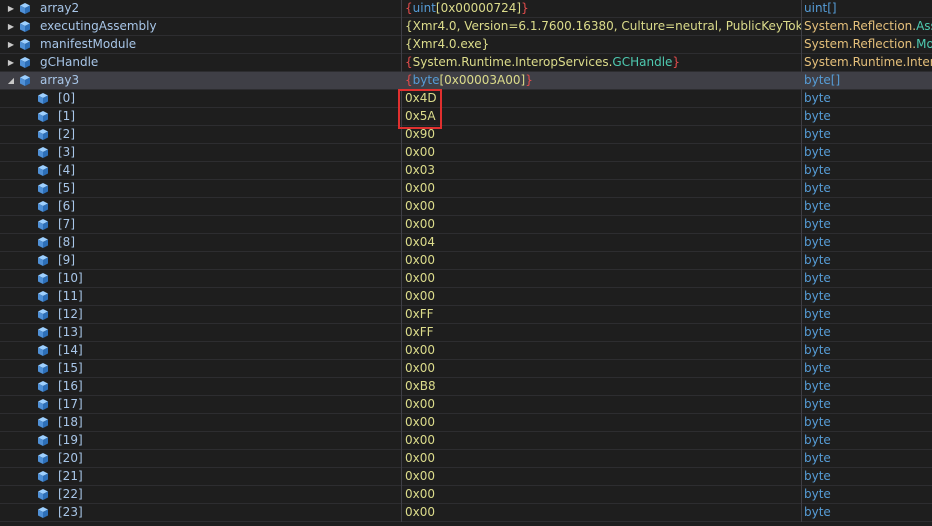  Describe the element at coordinates (70, 512) in the screenshot. I see `variable-name: [23]` at that location.